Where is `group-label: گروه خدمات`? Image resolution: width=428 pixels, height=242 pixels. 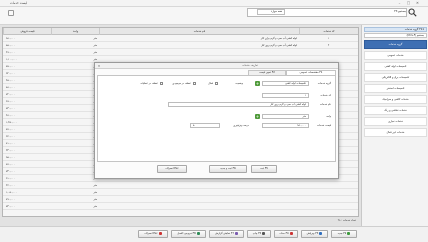 group-label: گروه خدمات is located at coordinates (324, 83).